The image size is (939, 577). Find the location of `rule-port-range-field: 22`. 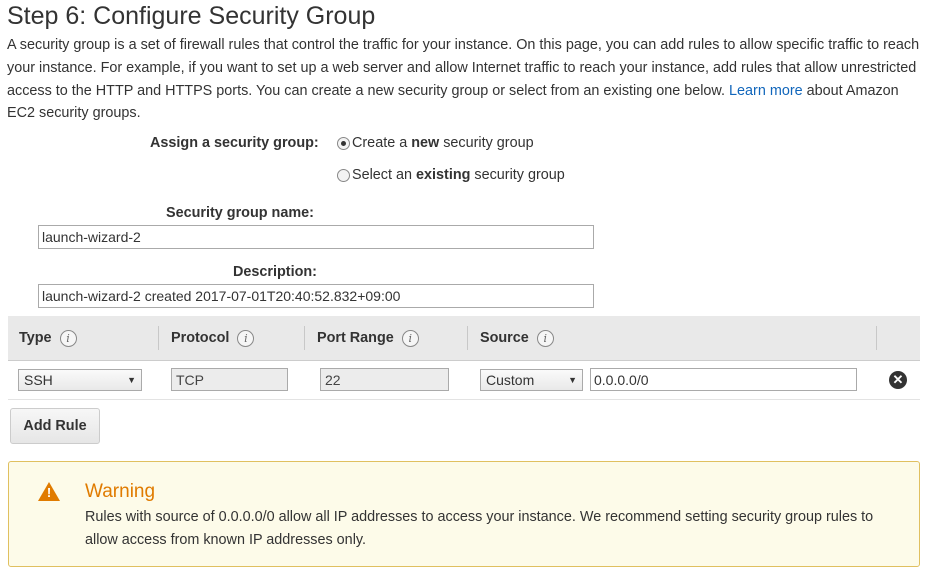

rule-port-range-field: 22 is located at coordinates (384, 379).